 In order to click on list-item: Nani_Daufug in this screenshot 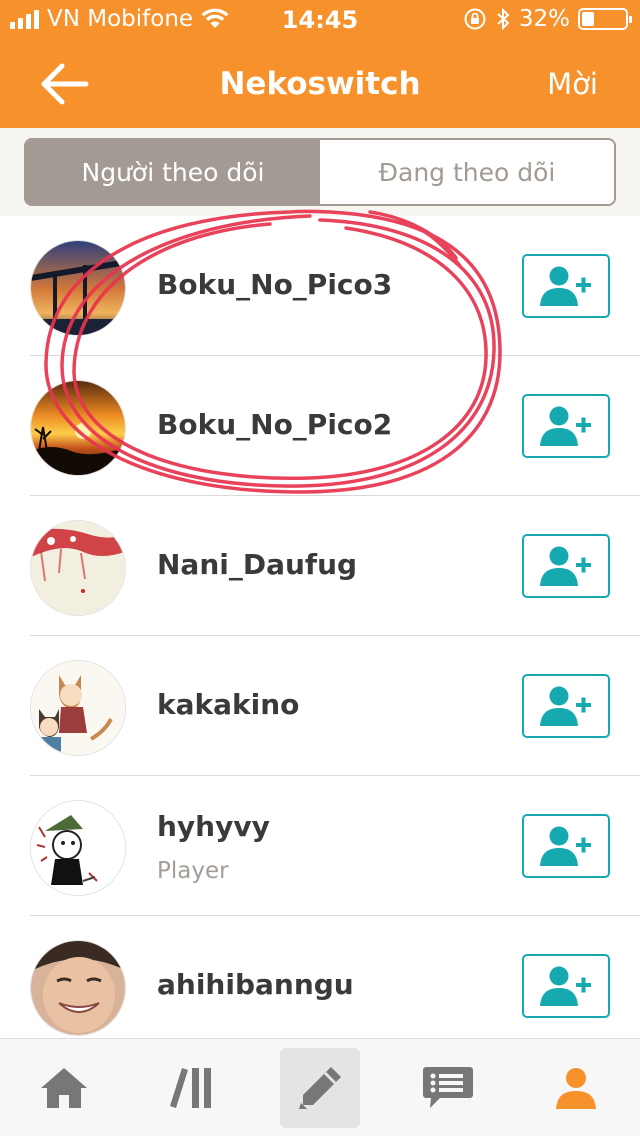, I will do `click(320, 566)`.